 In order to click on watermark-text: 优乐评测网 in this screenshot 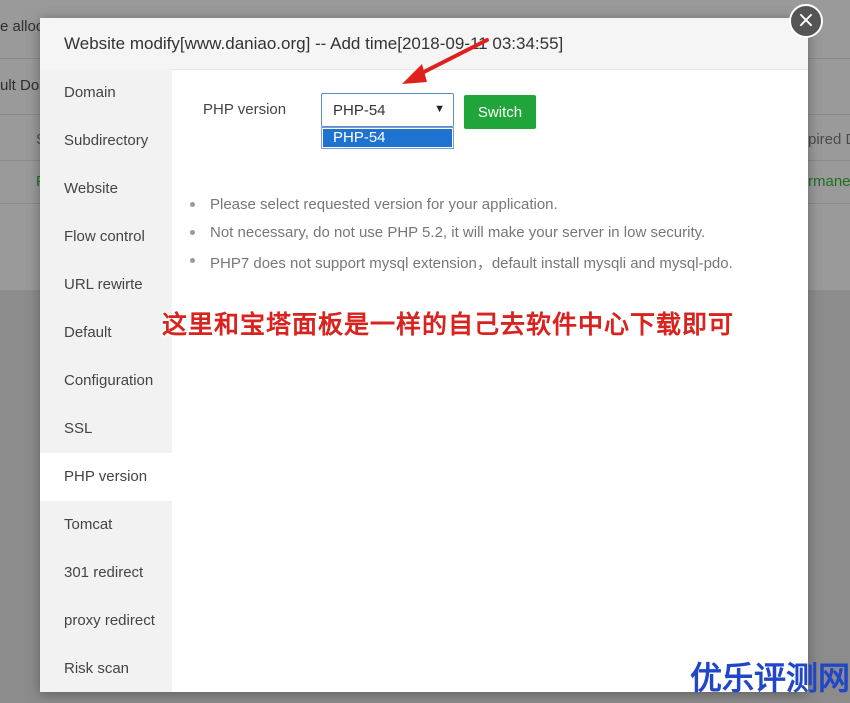, I will do `click(770, 678)`.